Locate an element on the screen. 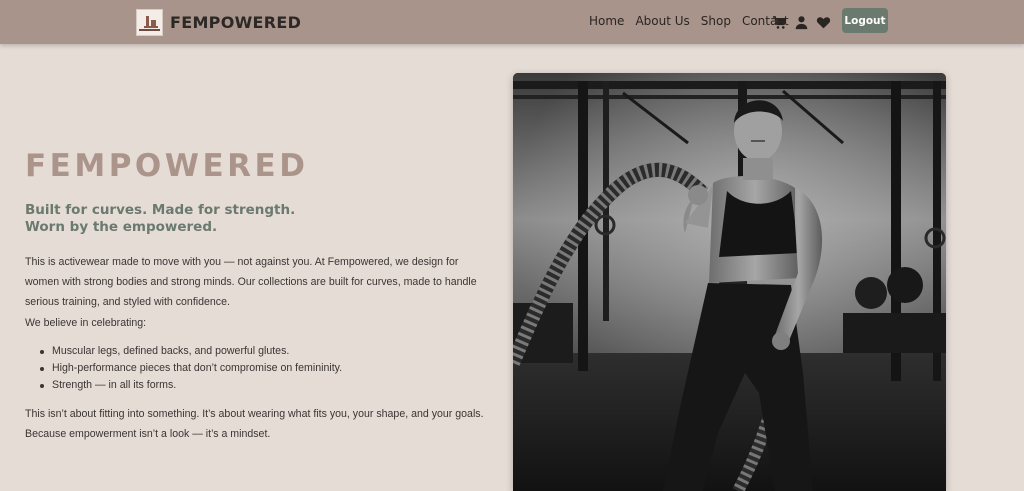 This screenshot has width=1024, height=491. user-icon is located at coordinates (801, 22).